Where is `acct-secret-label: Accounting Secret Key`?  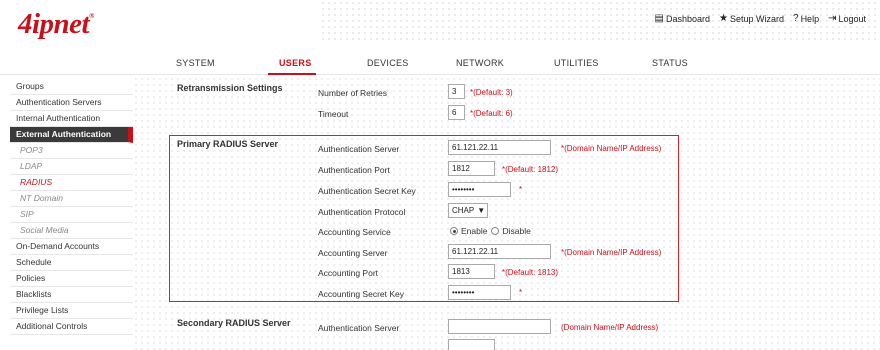
acct-secret-label: Accounting Secret Key is located at coordinates (361, 294).